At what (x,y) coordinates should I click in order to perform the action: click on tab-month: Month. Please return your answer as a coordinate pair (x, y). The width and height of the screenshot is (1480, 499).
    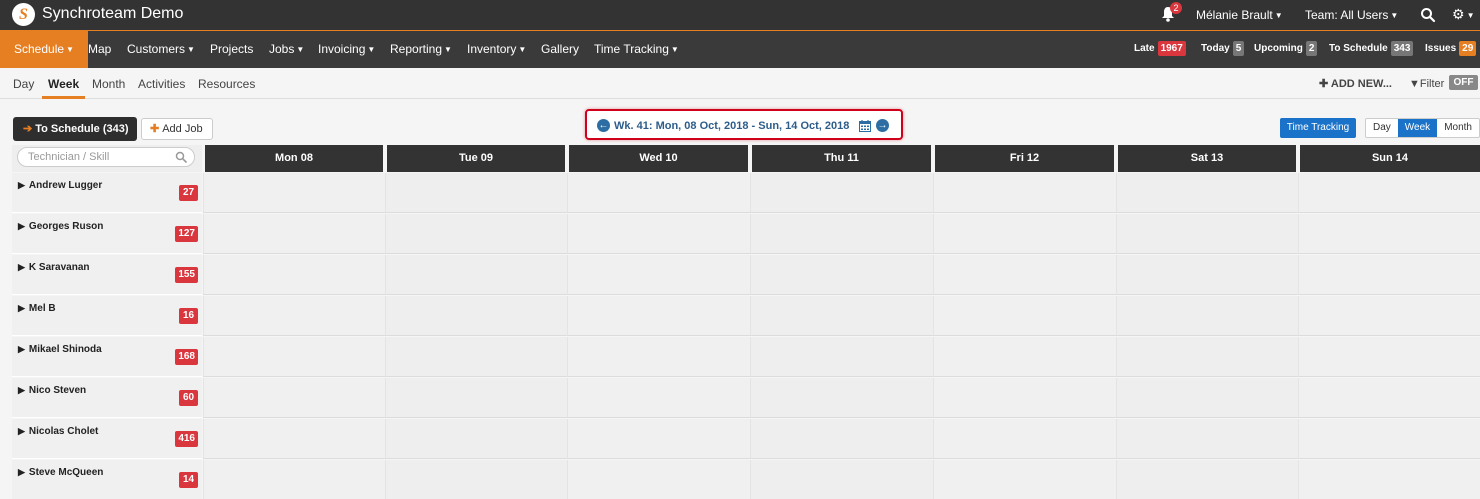
    Looking at the image, I should click on (108, 84).